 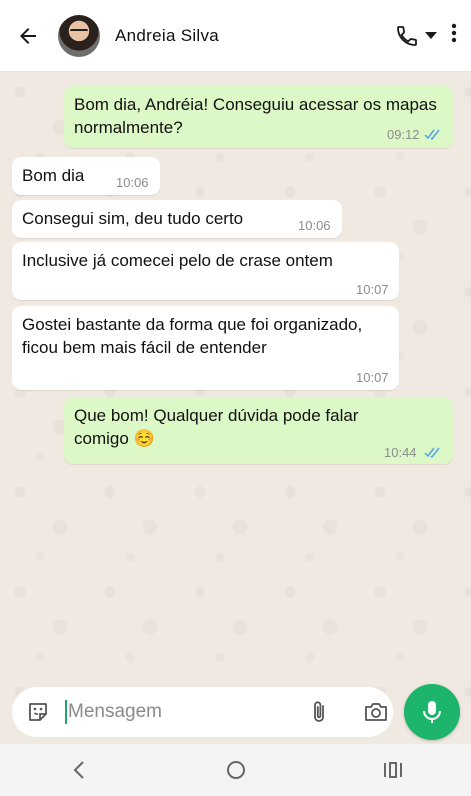 I want to click on nav-recents-icon, so click(x=393, y=770).